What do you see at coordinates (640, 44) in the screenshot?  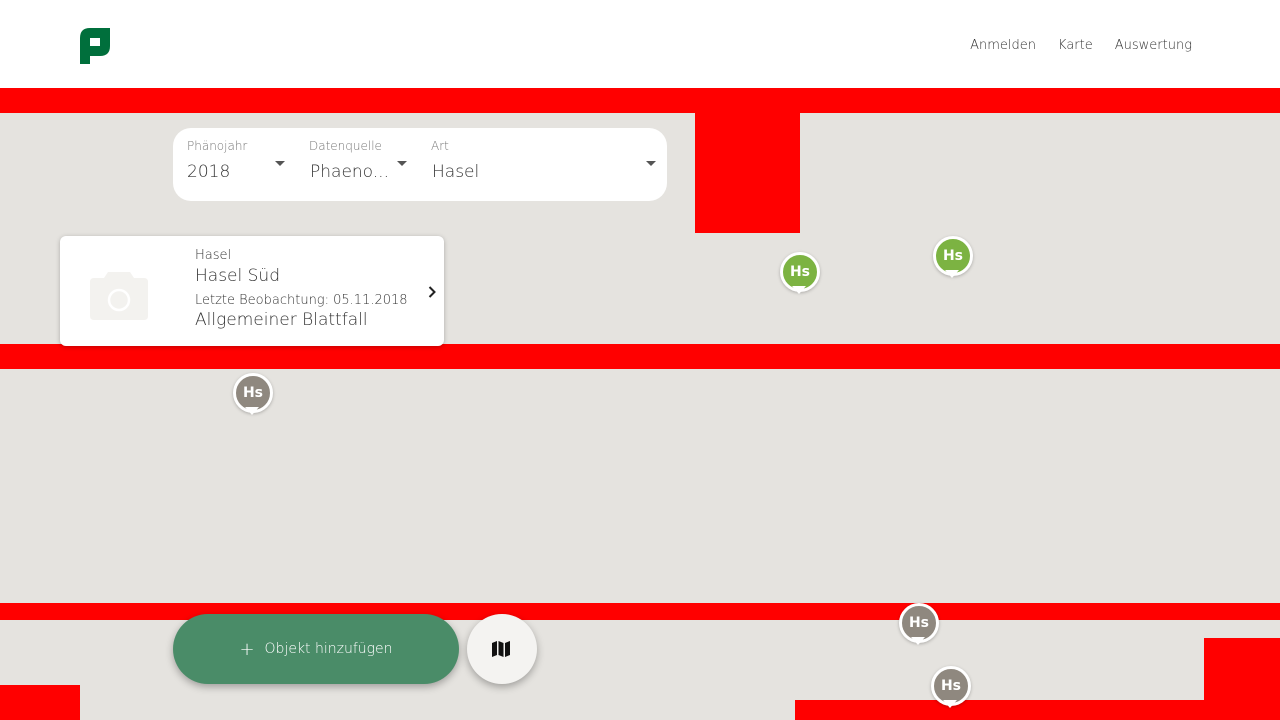 I see `header: Anmelden Karte Auswertung` at bounding box center [640, 44].